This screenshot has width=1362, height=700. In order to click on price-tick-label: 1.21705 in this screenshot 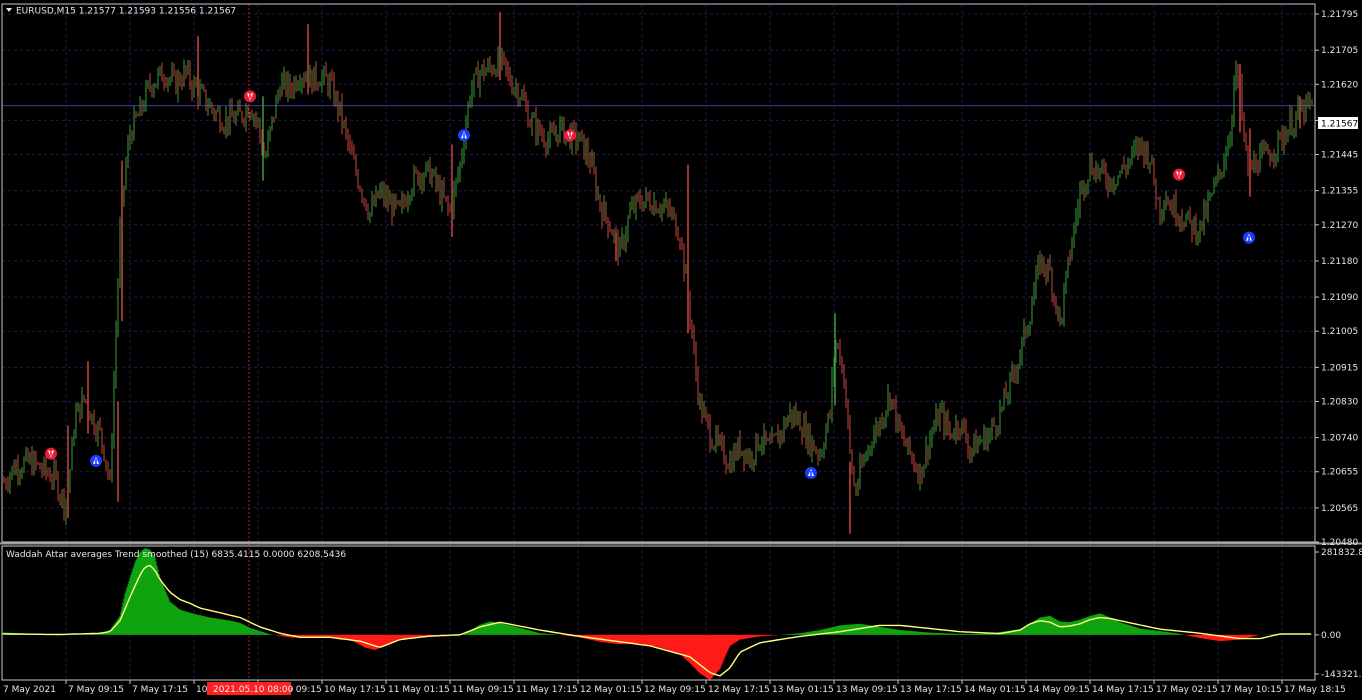, I will do `click(1339, 51)`.